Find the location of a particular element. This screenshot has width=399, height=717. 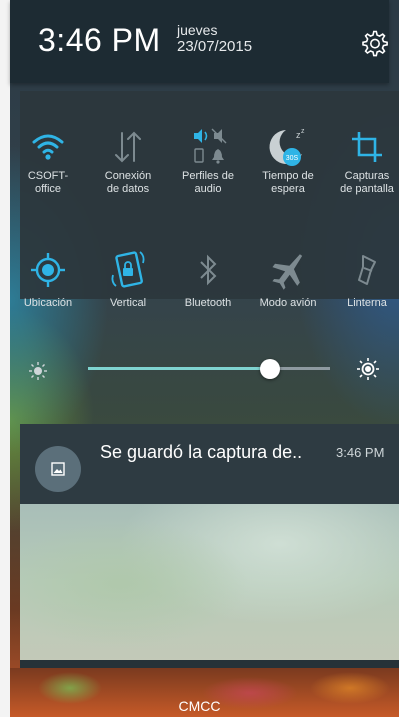

data-arrows-icon is located at coordinates (128, 147).